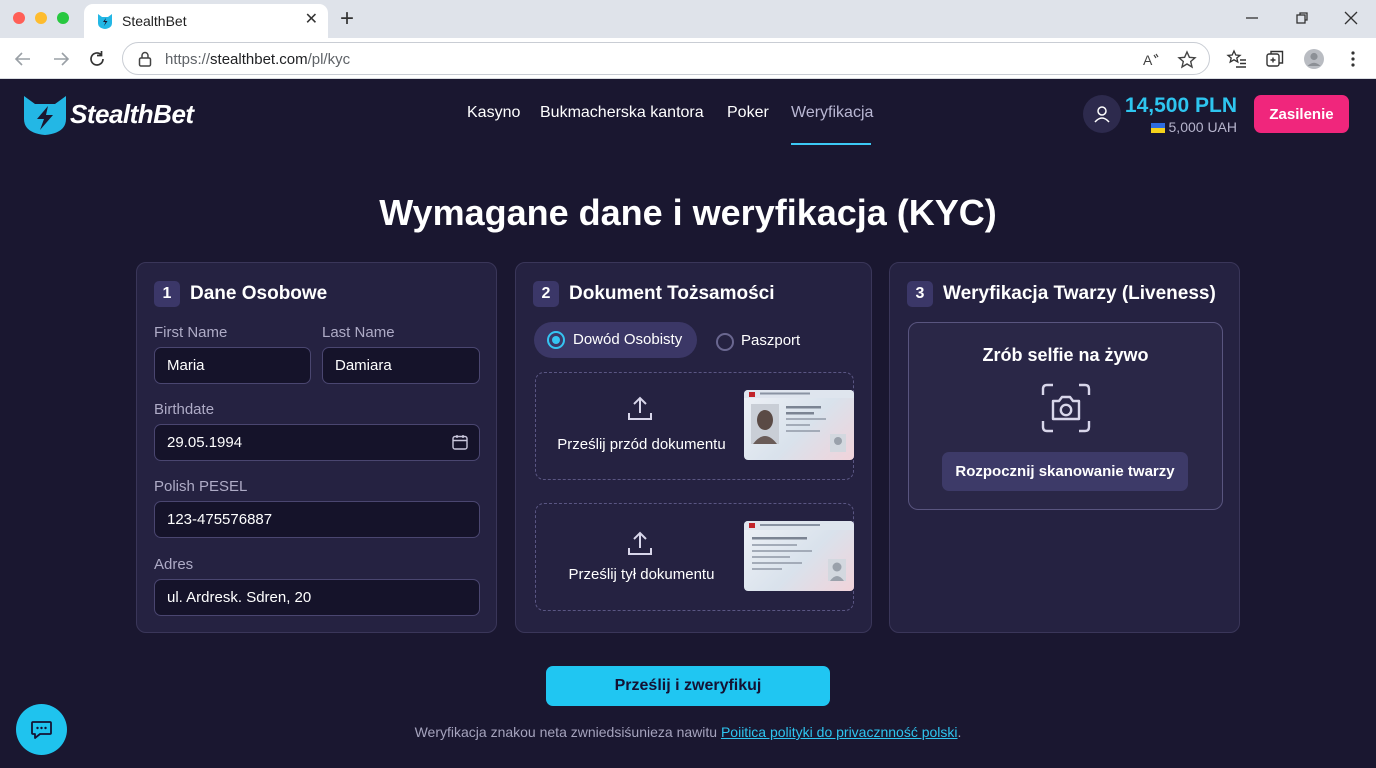  I want to click on last-name-label: Last Name, so click(358, 332).